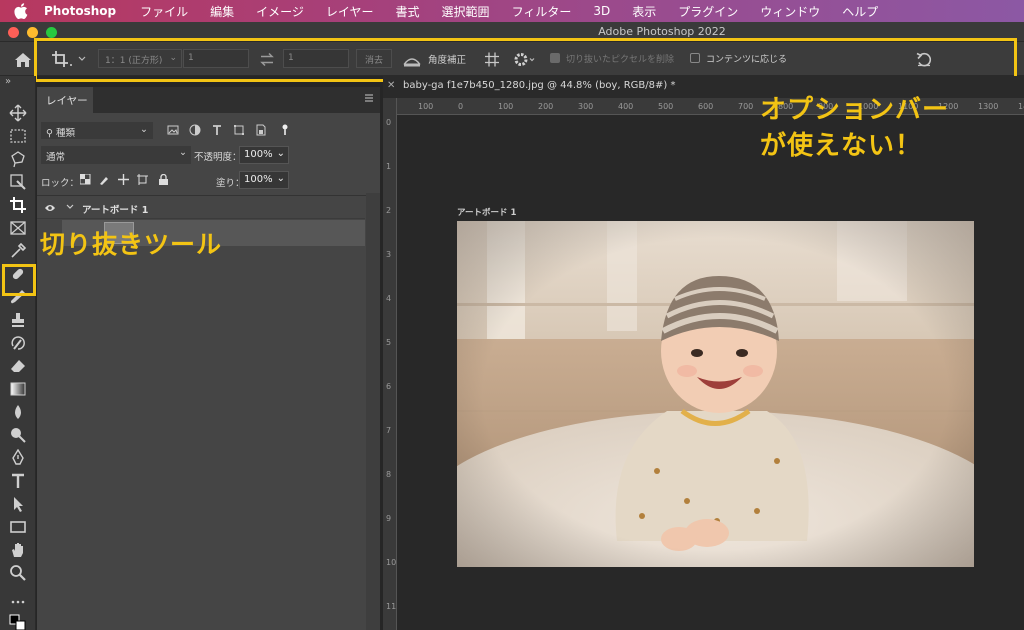 The image size is (1024, 630). Describe the element at coordinates (524, 59) in the screenshot. I see `gear-icon` at that location.